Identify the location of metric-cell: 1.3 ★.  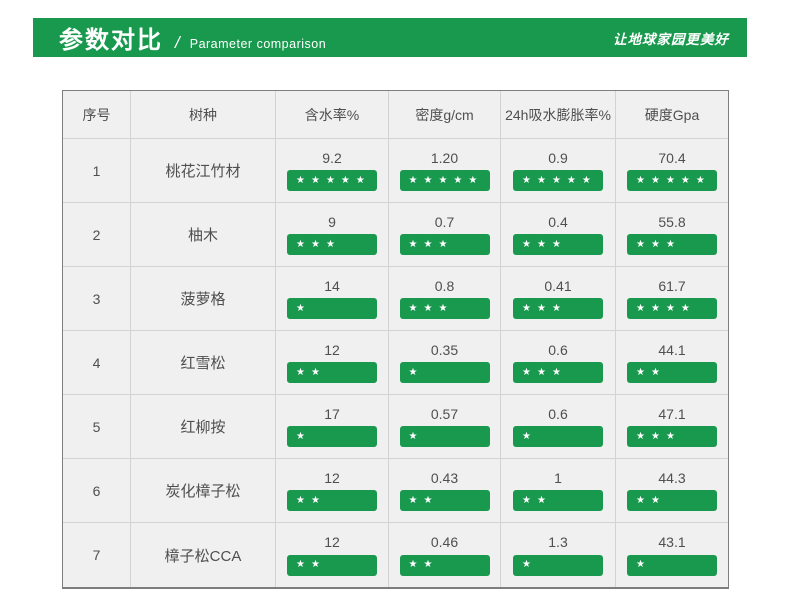
(558, 555).